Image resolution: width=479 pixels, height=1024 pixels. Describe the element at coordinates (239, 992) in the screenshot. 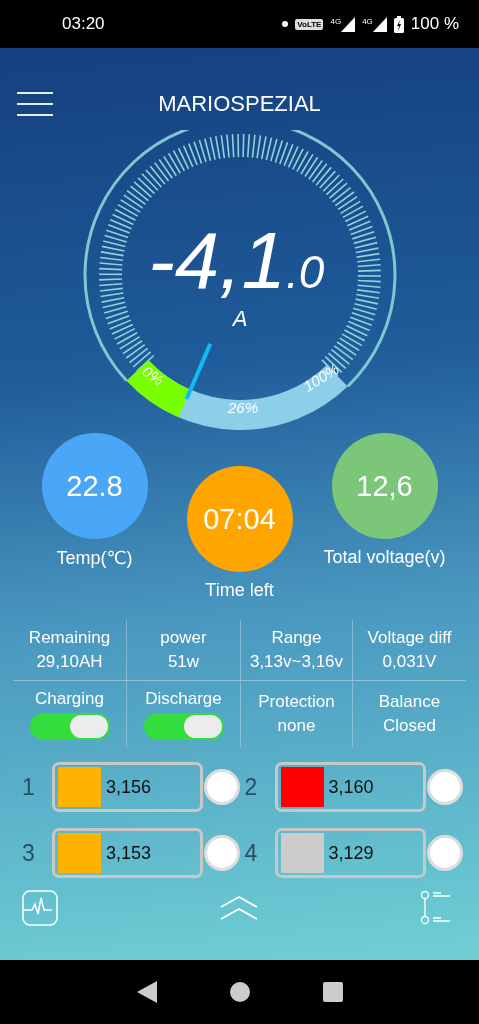

I see `home-icon` at that location.